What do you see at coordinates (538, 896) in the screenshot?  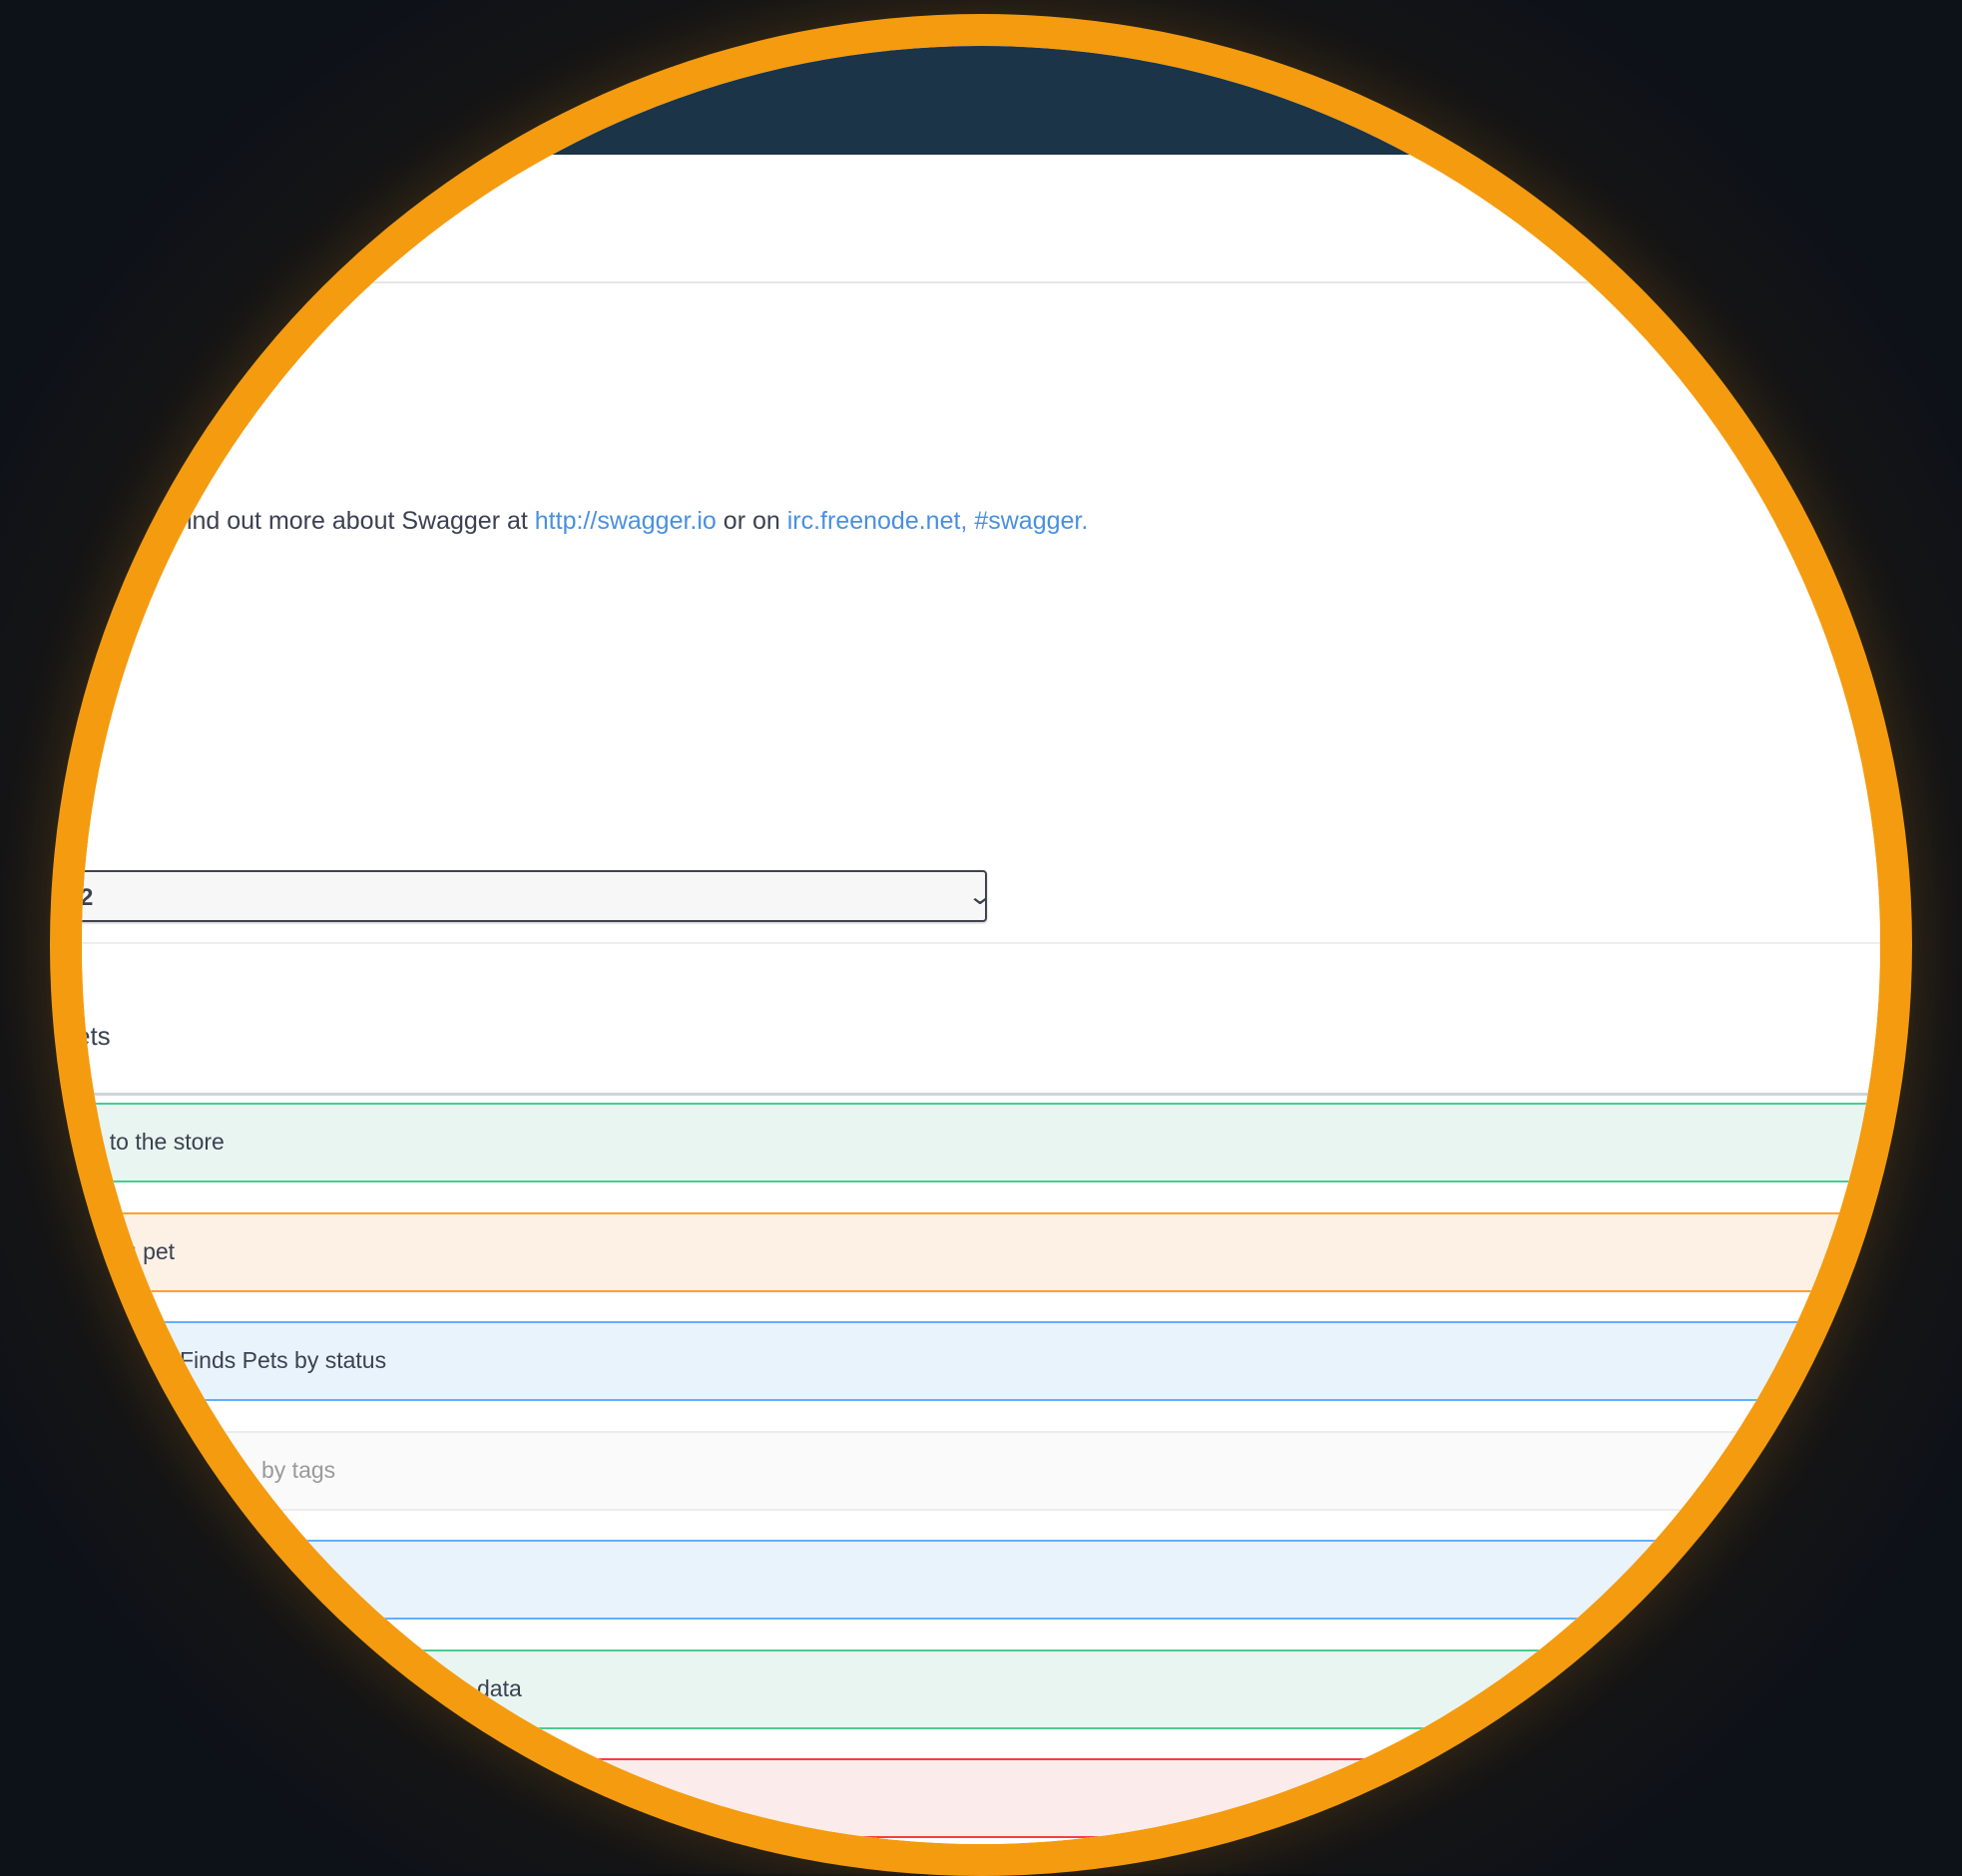 I see `server-select: 2 ⌄` at bounding box center [538, 896].